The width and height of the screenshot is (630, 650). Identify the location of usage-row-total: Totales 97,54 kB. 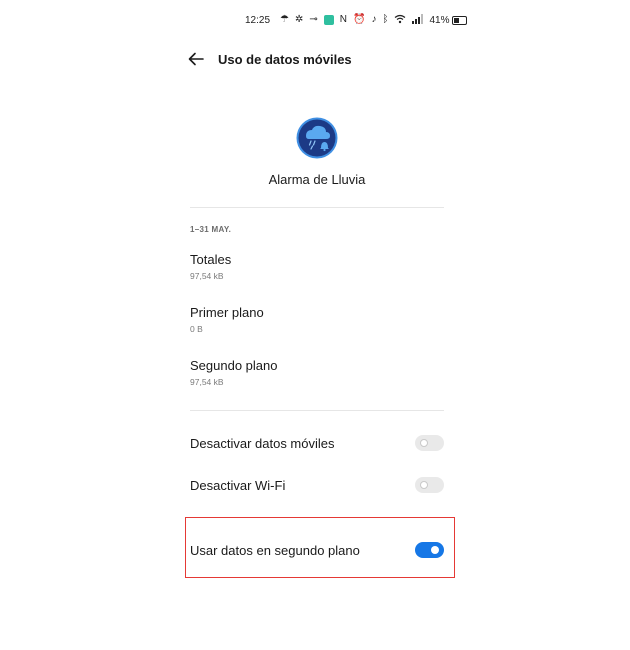
(317, 266).